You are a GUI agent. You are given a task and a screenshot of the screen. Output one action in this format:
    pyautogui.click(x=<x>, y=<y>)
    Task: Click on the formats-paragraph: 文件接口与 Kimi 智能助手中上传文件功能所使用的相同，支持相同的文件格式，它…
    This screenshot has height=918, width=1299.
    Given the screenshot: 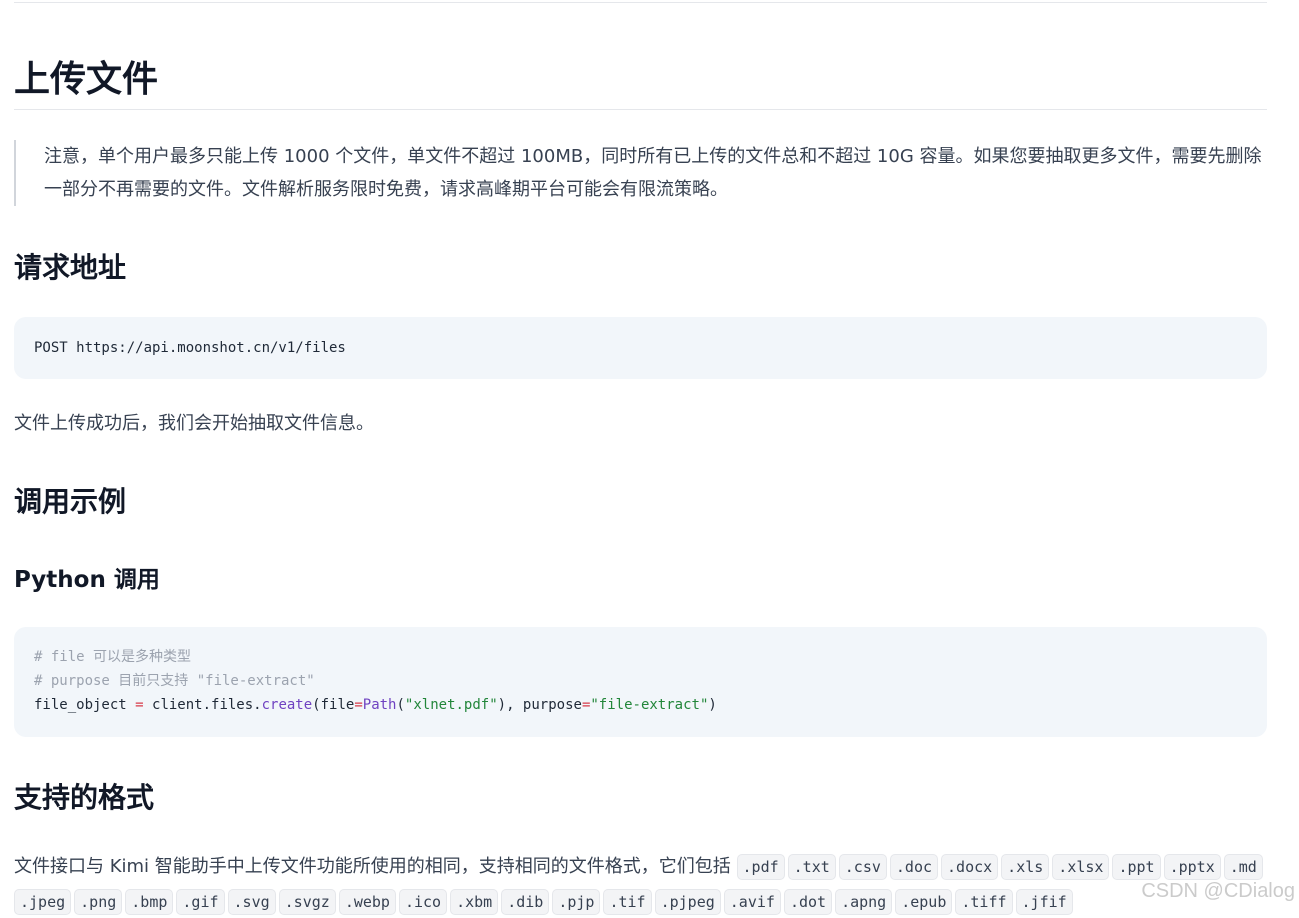 What is the action you would take?
    pyautogui.click(x=654, y=883)
    